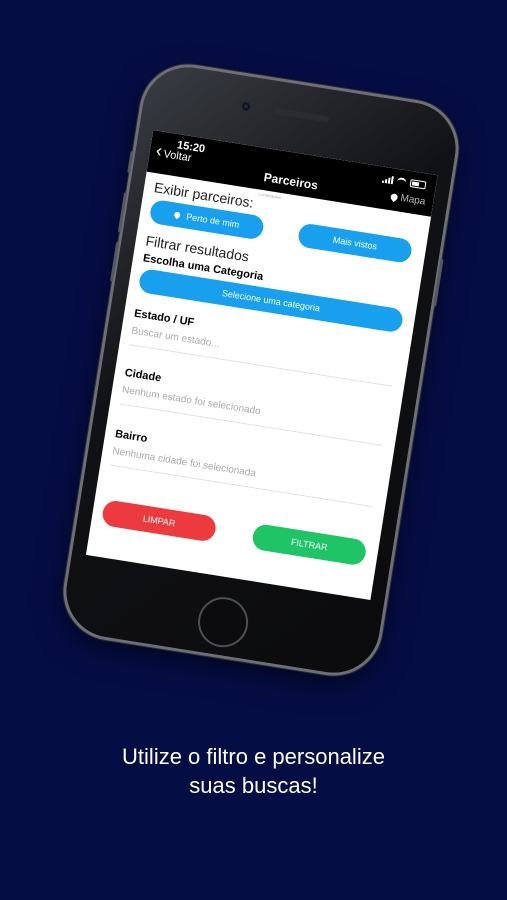 Image resolution: width=507 pixels, height=900 pixels. I want to click on wifi-icon, so click(401, 182).